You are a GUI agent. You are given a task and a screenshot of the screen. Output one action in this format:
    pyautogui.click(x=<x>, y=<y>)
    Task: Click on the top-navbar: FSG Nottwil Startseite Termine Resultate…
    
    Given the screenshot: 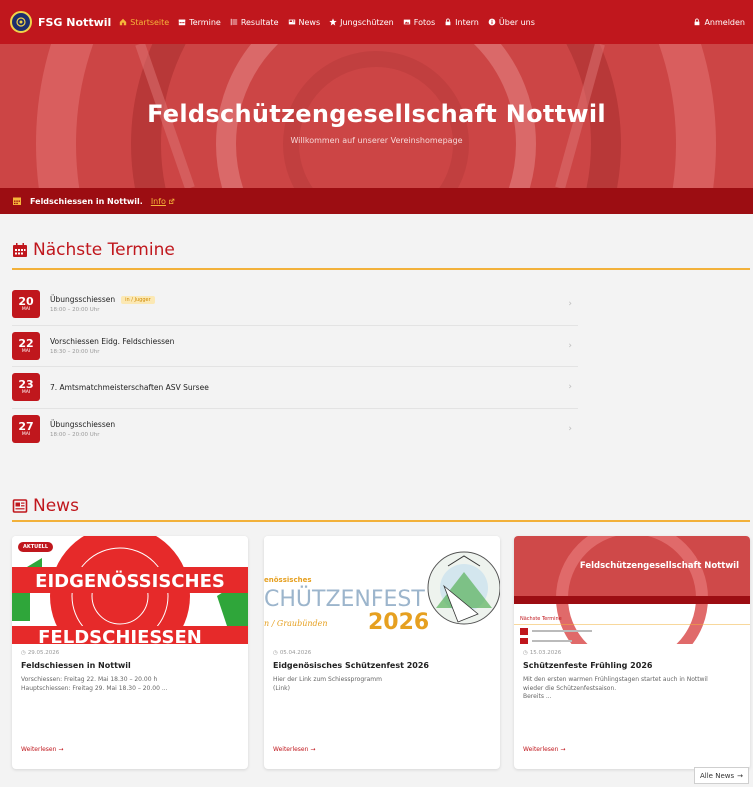 What is the action you would take?
    pyautogui.click(x=376, y=22)
    